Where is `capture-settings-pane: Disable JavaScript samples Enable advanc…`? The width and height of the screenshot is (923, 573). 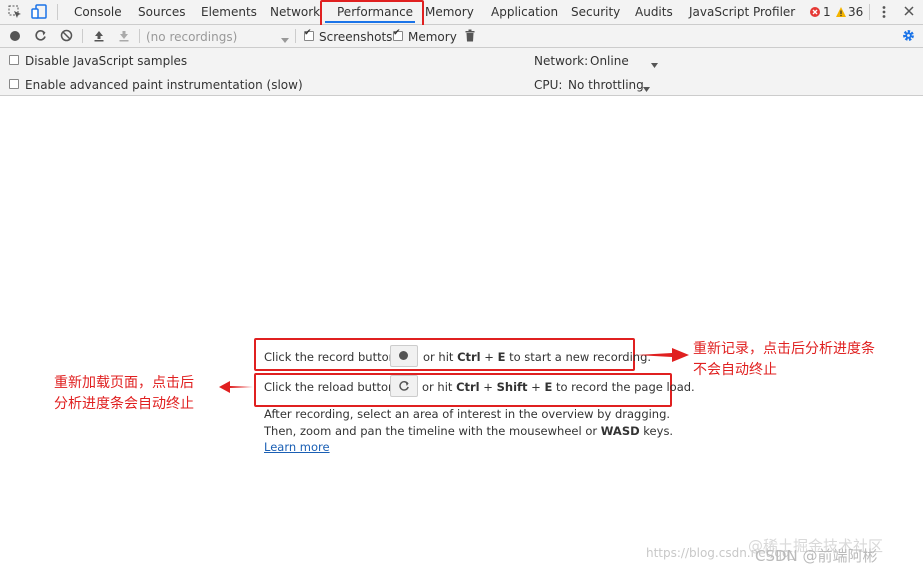
capture-settings-pane: Disable JavaScript samples Enable advanc… is located at coordinates (461, 72).